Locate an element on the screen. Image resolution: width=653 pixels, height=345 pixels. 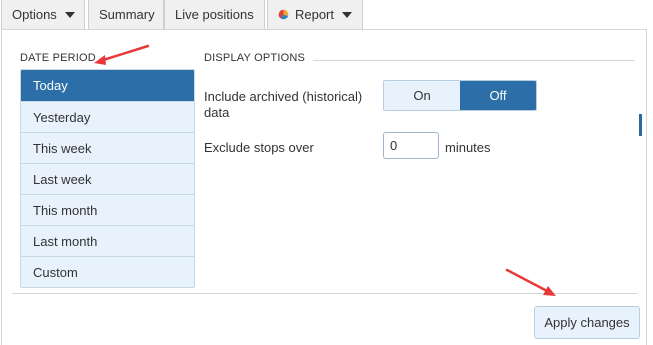
date-period-custom: Custom is located at coordinates (107, 271).